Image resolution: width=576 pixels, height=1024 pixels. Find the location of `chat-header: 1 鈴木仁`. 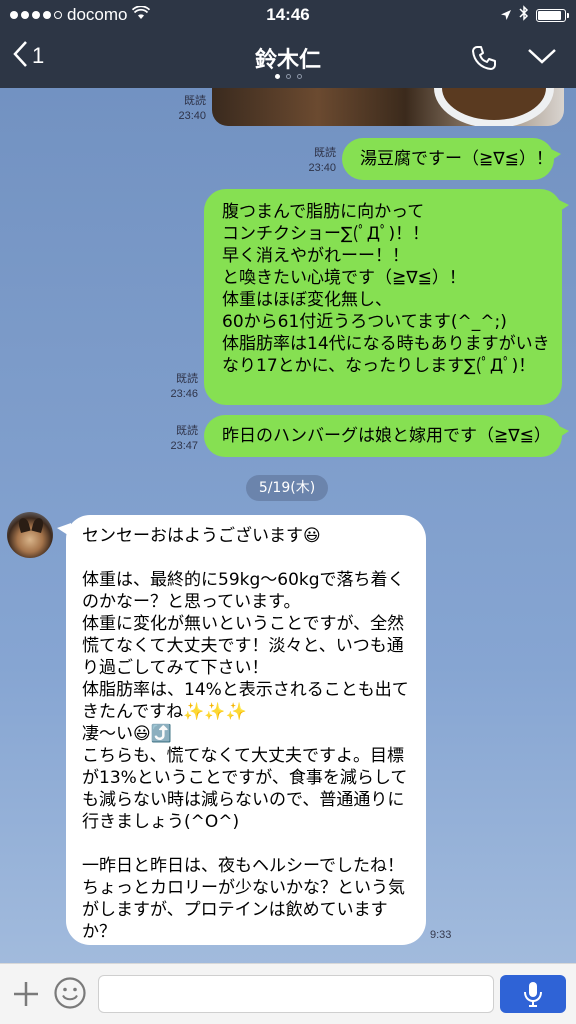

chat-header: 1 鈴木仁 is located at coordinates (288, 59).